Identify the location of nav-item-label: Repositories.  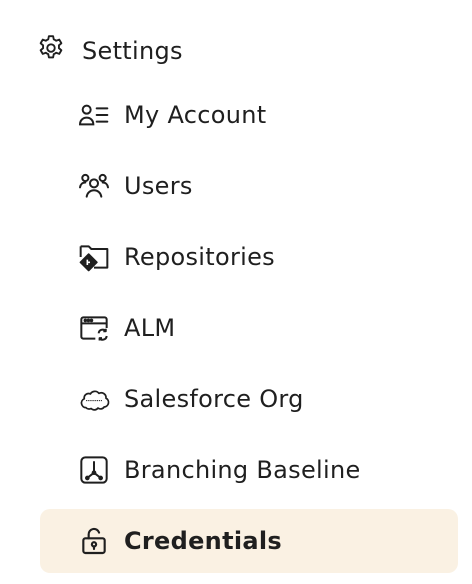
(199, 257).